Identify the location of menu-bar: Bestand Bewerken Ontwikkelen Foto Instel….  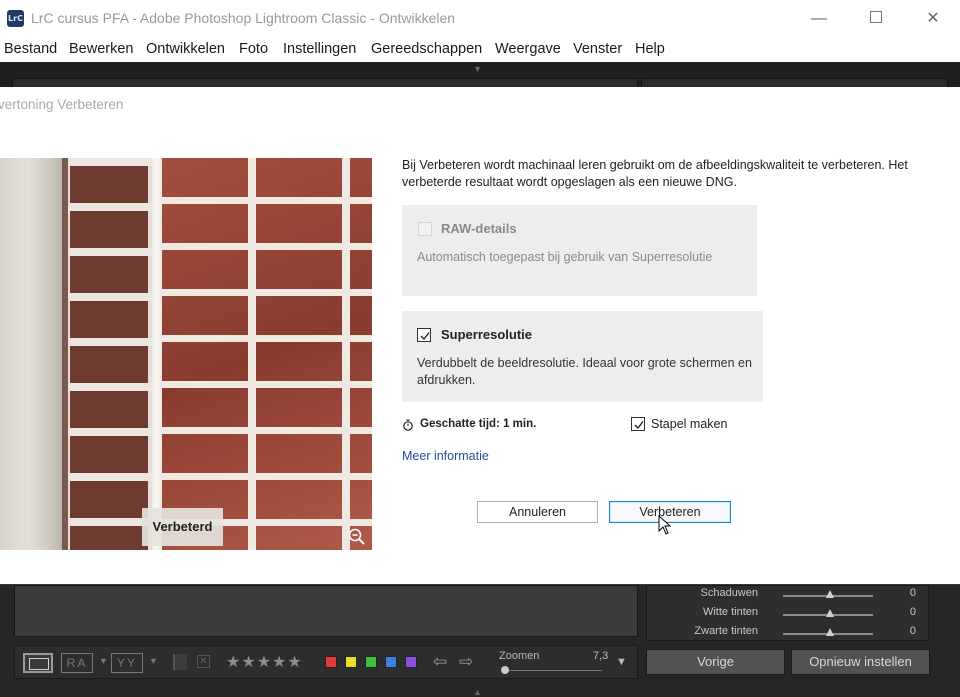
(480, 49).